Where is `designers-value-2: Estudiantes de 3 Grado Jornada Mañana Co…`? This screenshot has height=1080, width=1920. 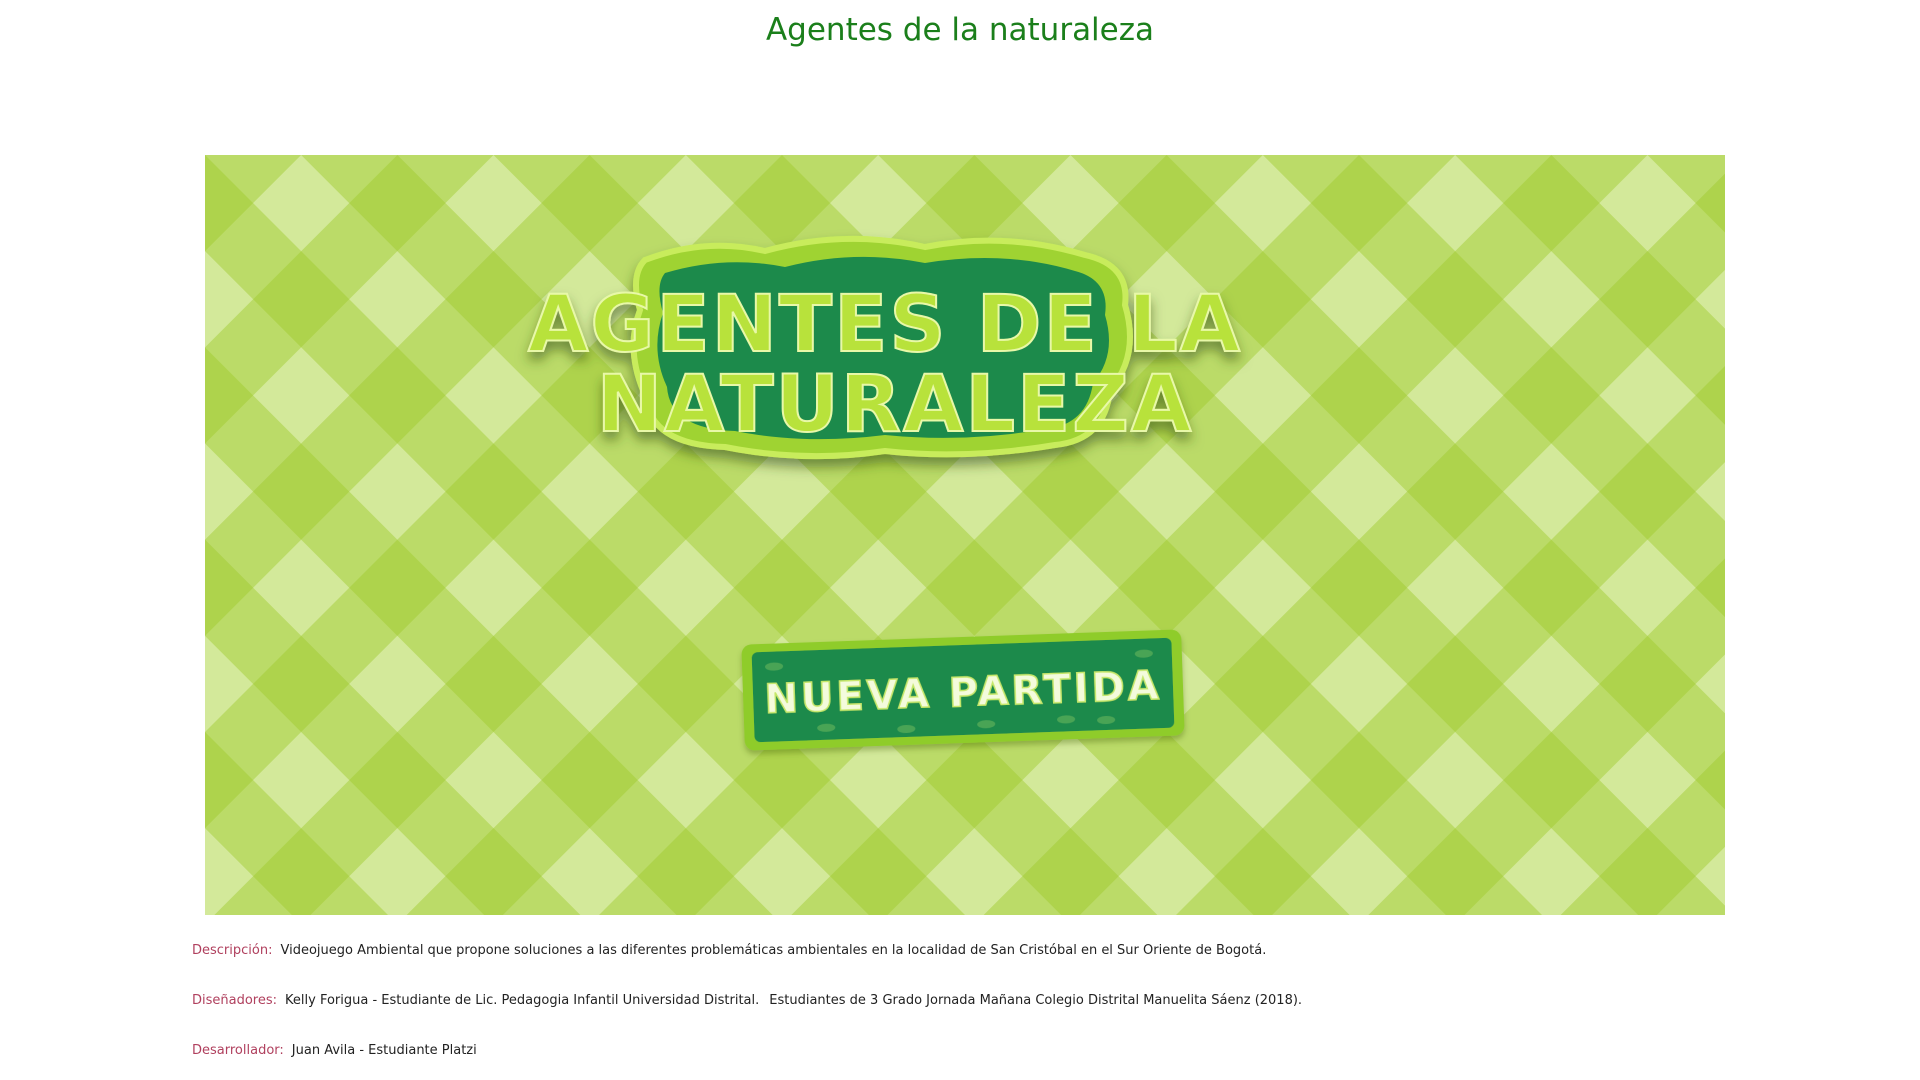 designers-value-2: Estudiantes de 3 Grado Jornada Mañana Co… is located at coordinates (1036, 1000).